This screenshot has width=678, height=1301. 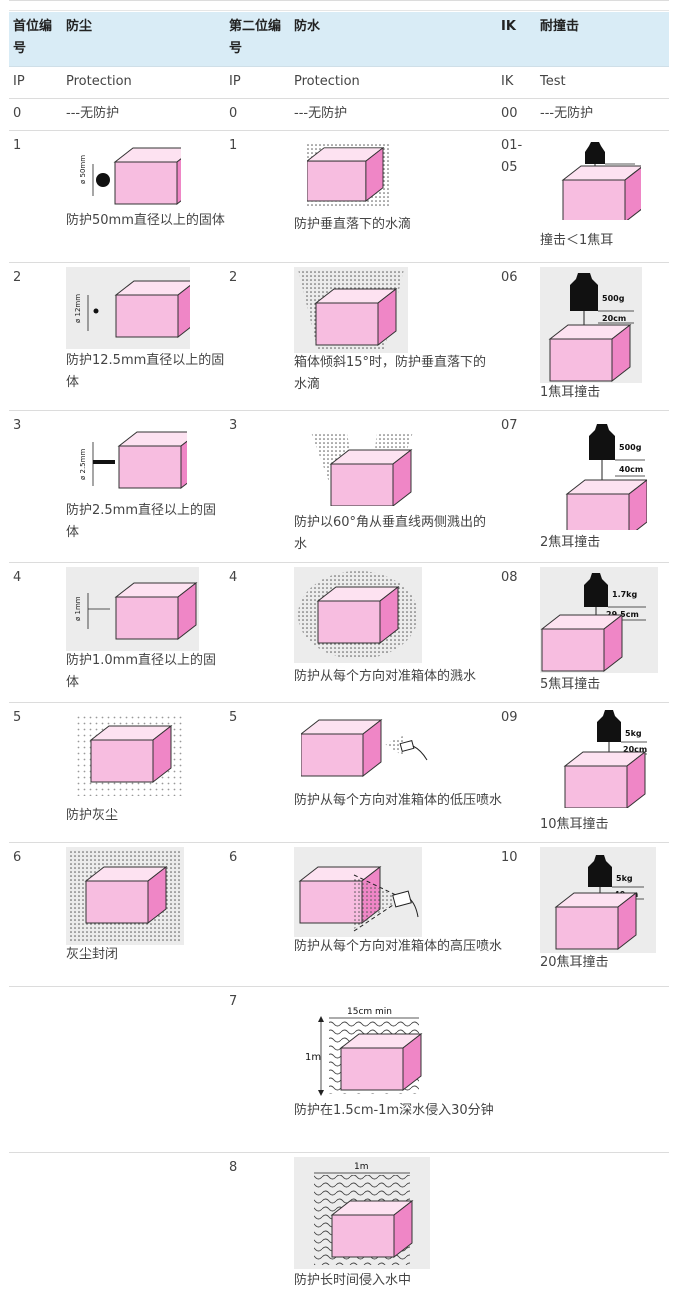 What do you see at coordinates (604, 475) in the screenshot?
I see `impact-07-diagram: 500g 40cm` at bounding box center [604, 475].